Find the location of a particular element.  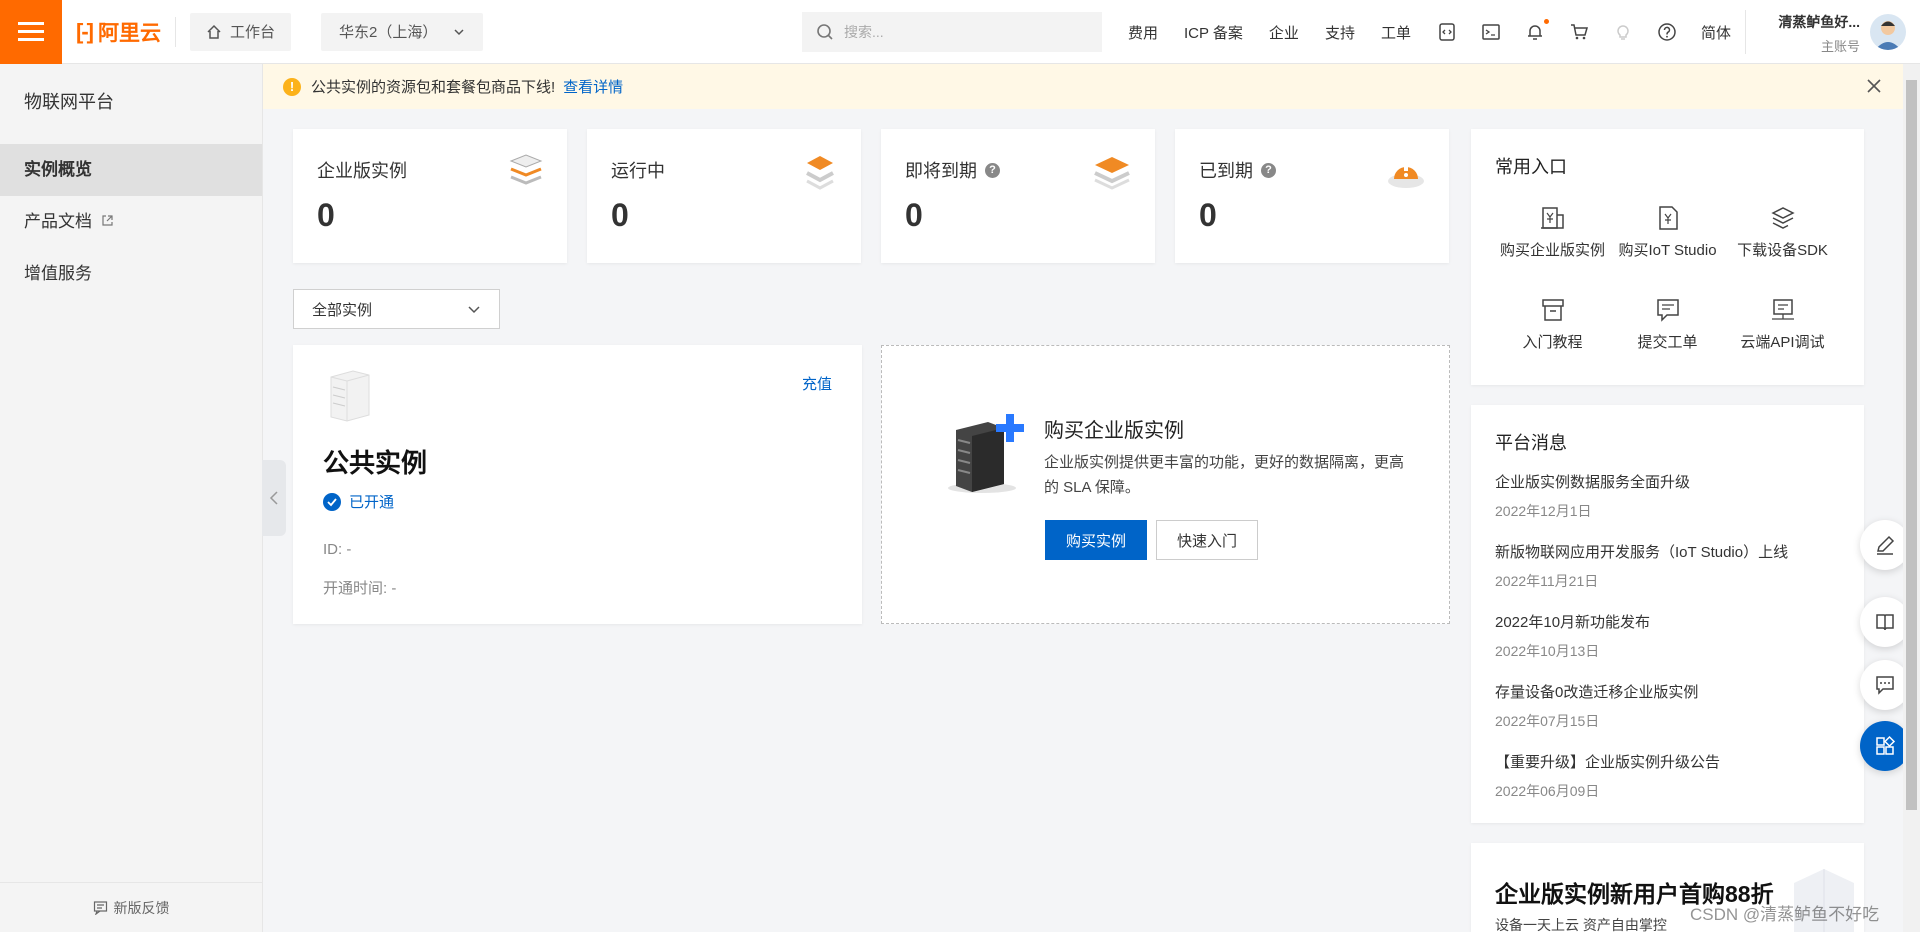

server-add-icon is located at coordinates (986, 453).